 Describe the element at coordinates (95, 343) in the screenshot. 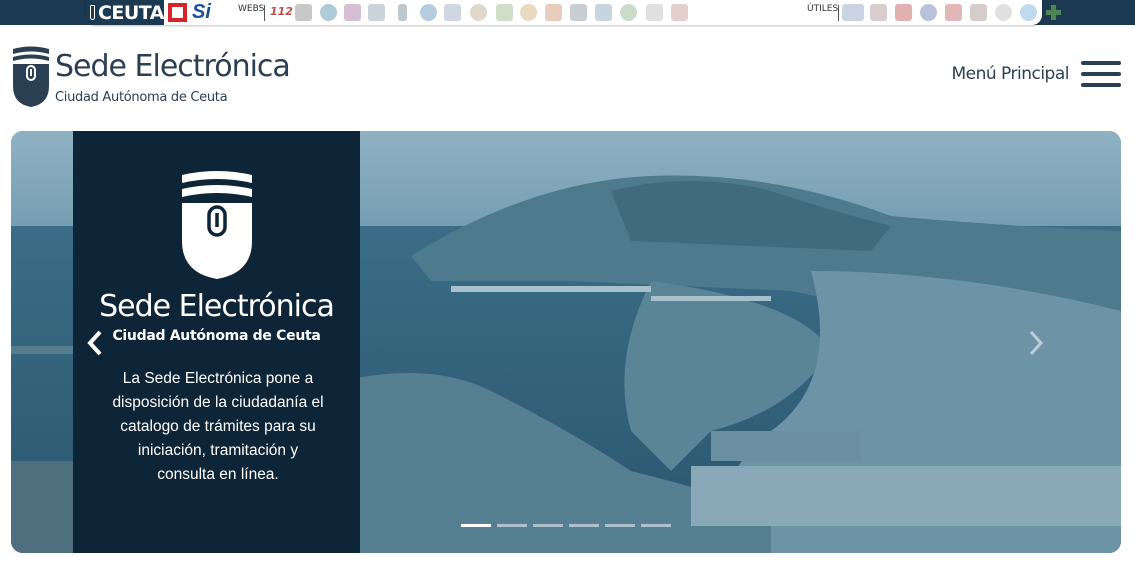

I see `carousel-prev-arrow-icon` at that location.